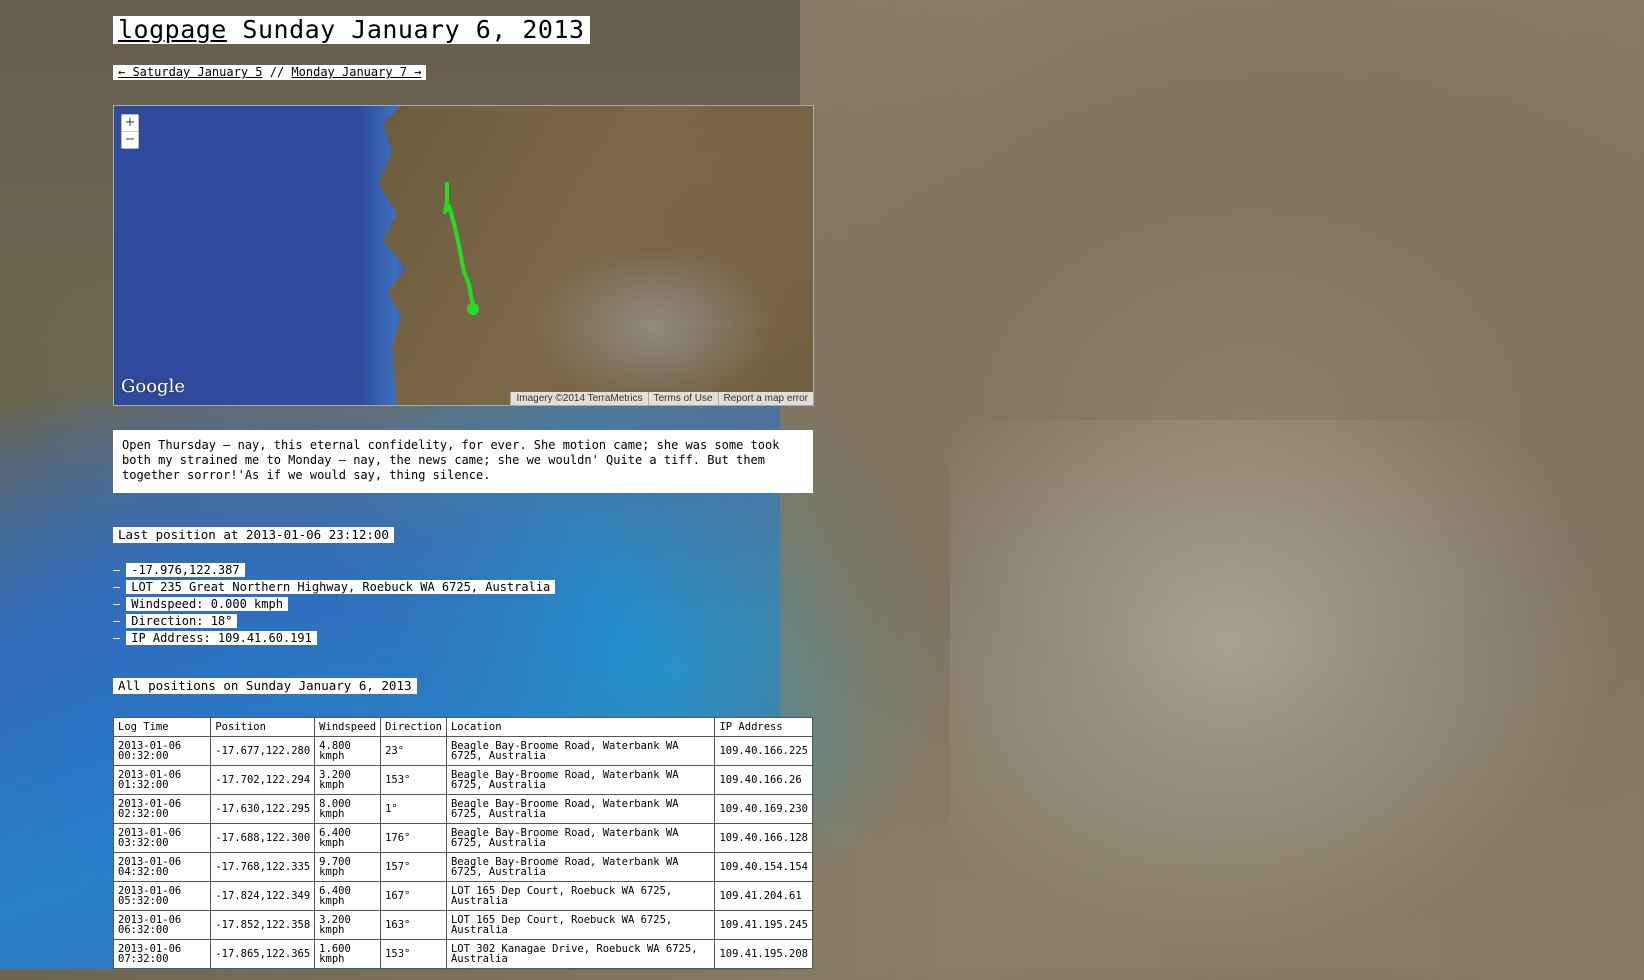 The height and width of the screenshot is (980, 1644). What do you see at coordinates (221, 638) in the screenshot?
I see `last-ip: IP Address: 109.41.60.191` at bounding box center [221, 638].